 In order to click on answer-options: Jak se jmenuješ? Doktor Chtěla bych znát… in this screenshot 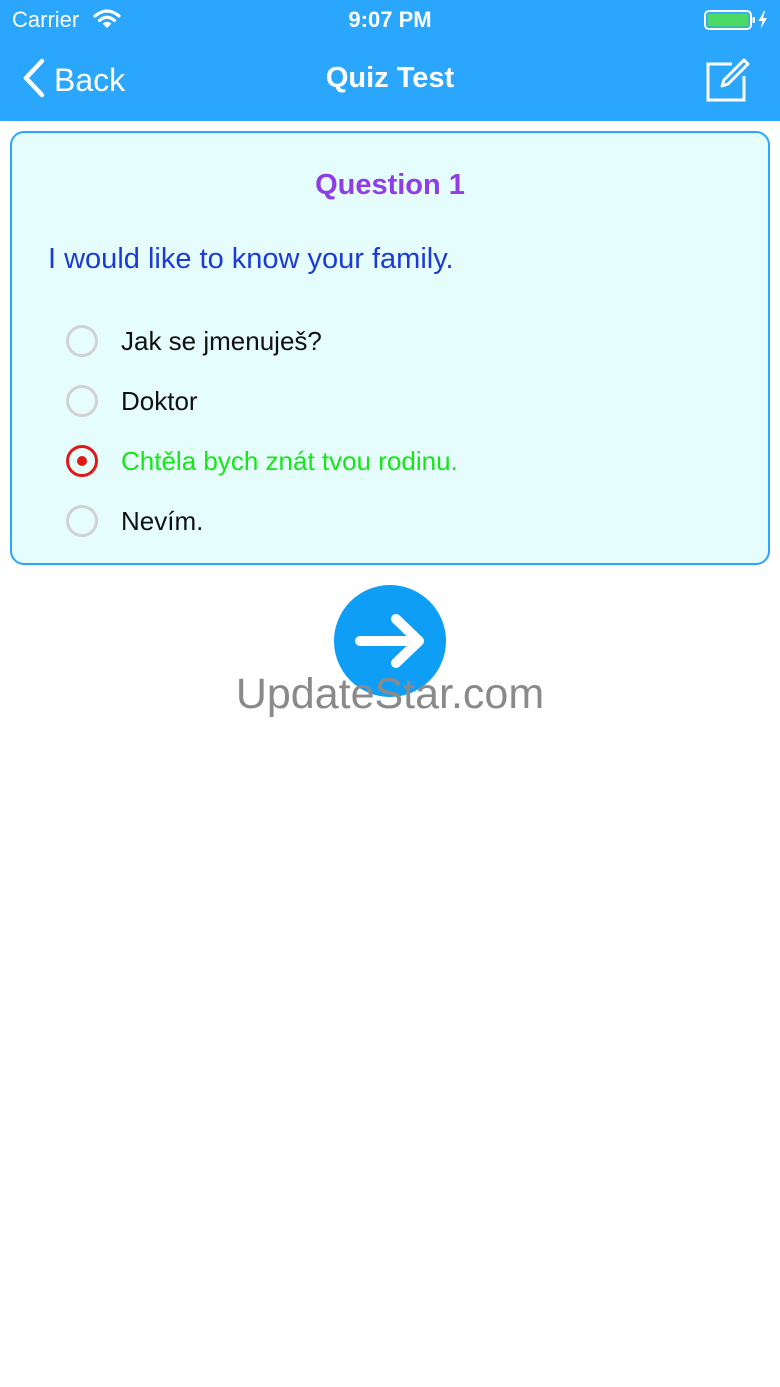, I will do `click(262, 431)`.